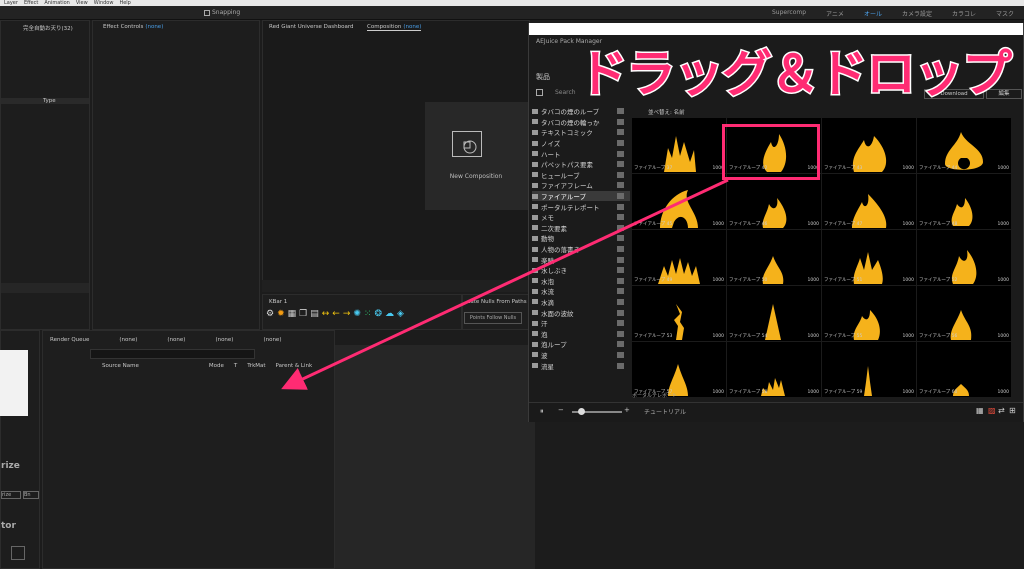 The image size is (1024, 569). What do you see at coordinates (49, 101) in the screenshot?
I see `type-column-header: Type` at bounding box center [49, 101].